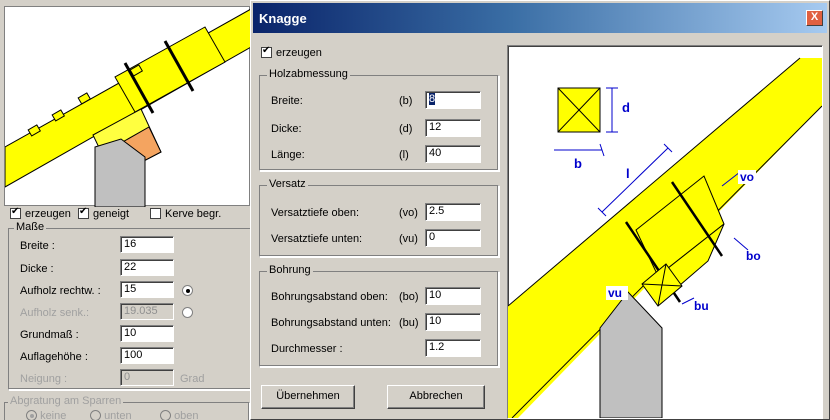  Describe the element at coordinates (409, 297) in the screenshot. I see `bohrungsabstand-oben-code: (bo)` at that location.